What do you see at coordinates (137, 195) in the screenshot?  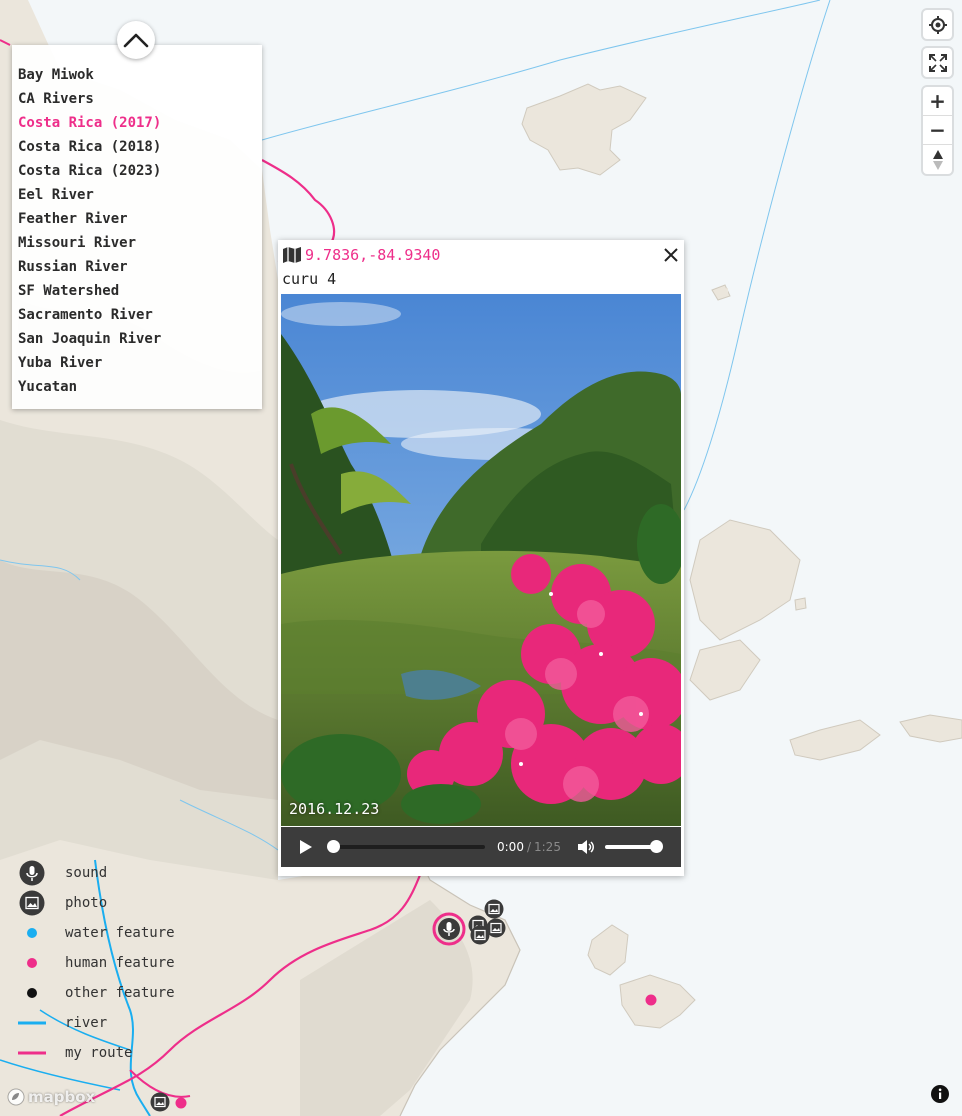 I see `project-item-eel-river: Eel River` at bounding box center [137, 195].